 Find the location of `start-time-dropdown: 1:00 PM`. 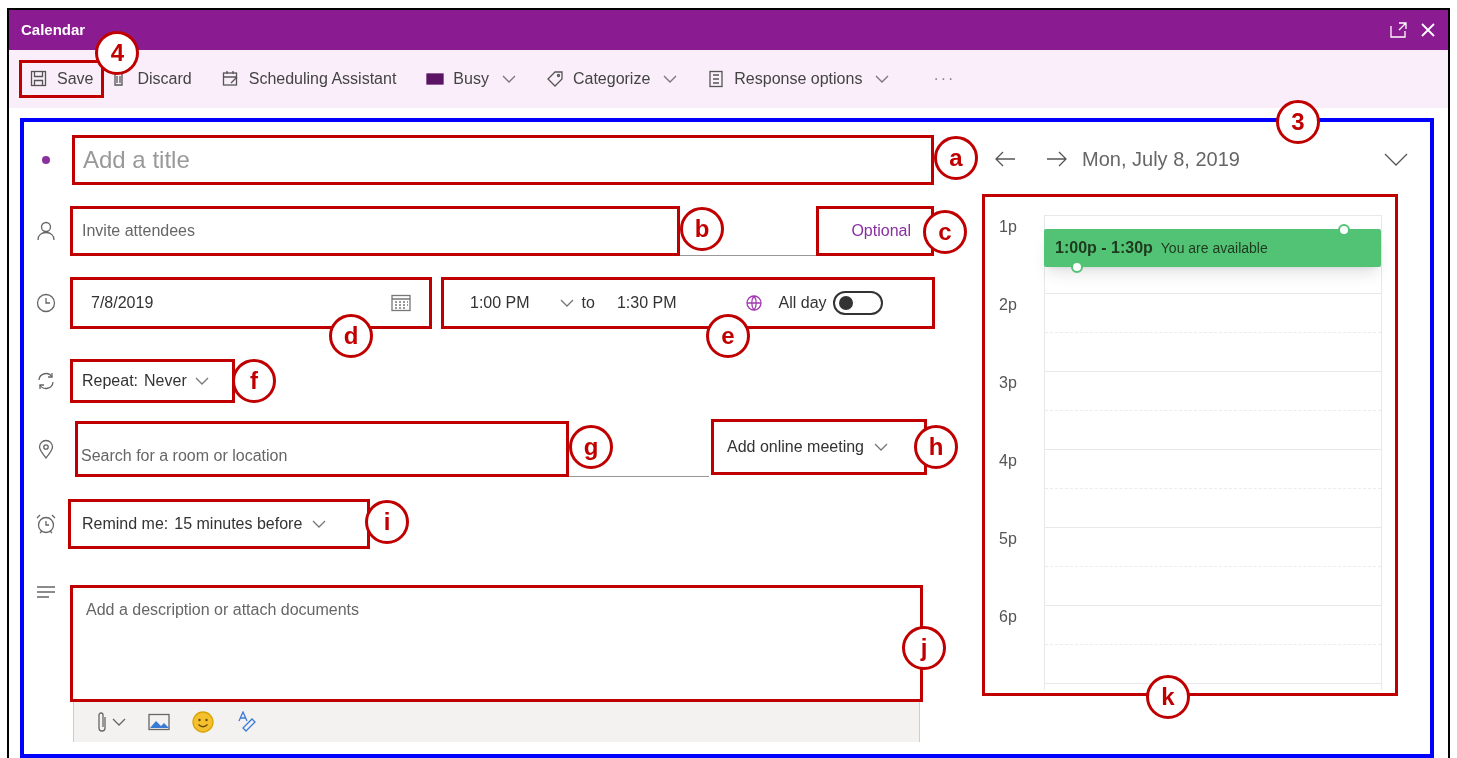

start-time-dropdown: 1:00 PM is located at coordinates (522, 303).